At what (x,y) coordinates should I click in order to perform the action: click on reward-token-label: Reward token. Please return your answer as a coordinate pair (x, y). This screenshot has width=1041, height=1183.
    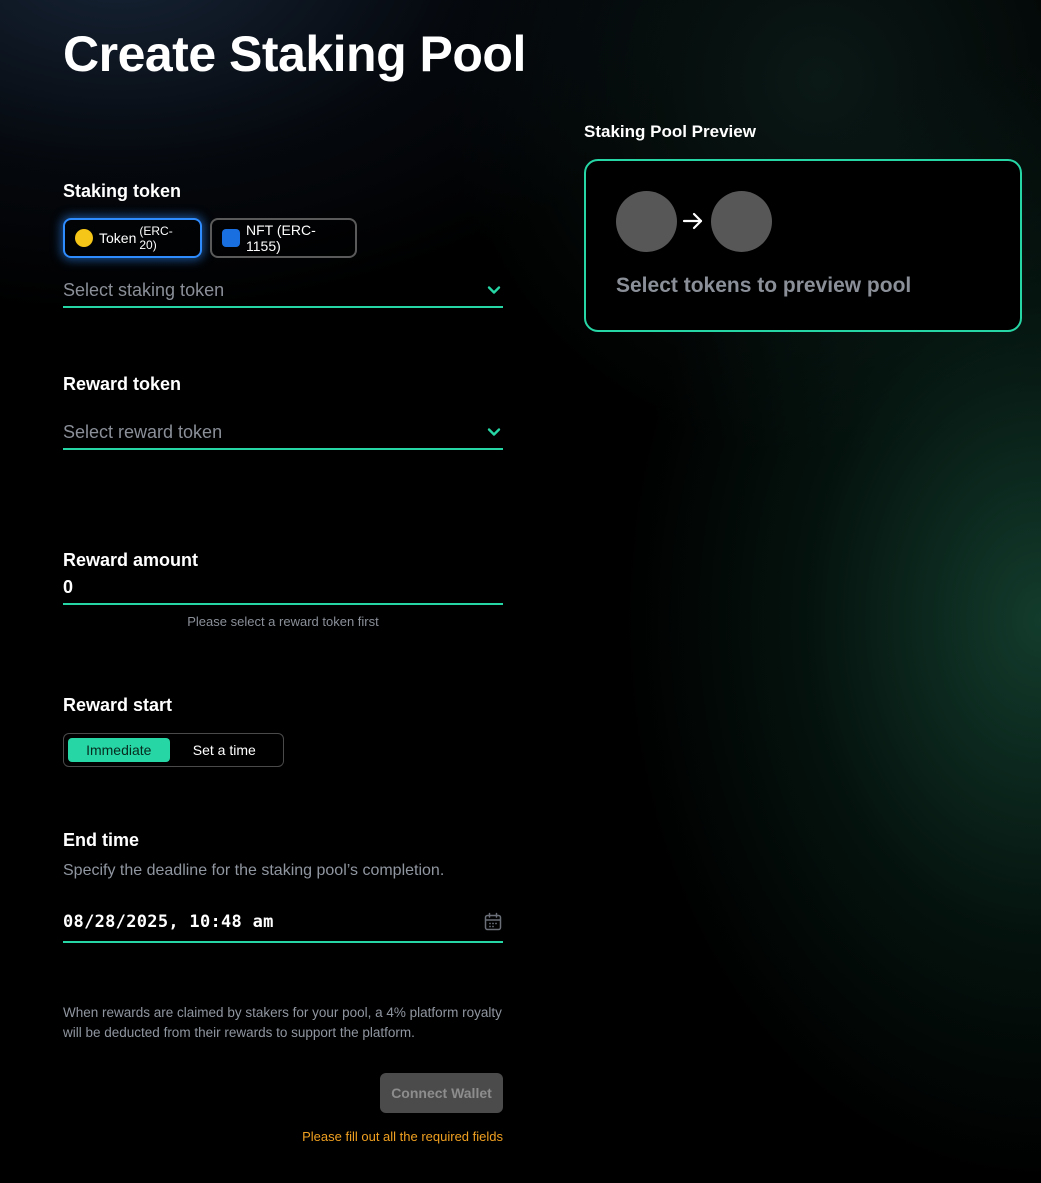
    Looking at the image, I should click on (122, 384).